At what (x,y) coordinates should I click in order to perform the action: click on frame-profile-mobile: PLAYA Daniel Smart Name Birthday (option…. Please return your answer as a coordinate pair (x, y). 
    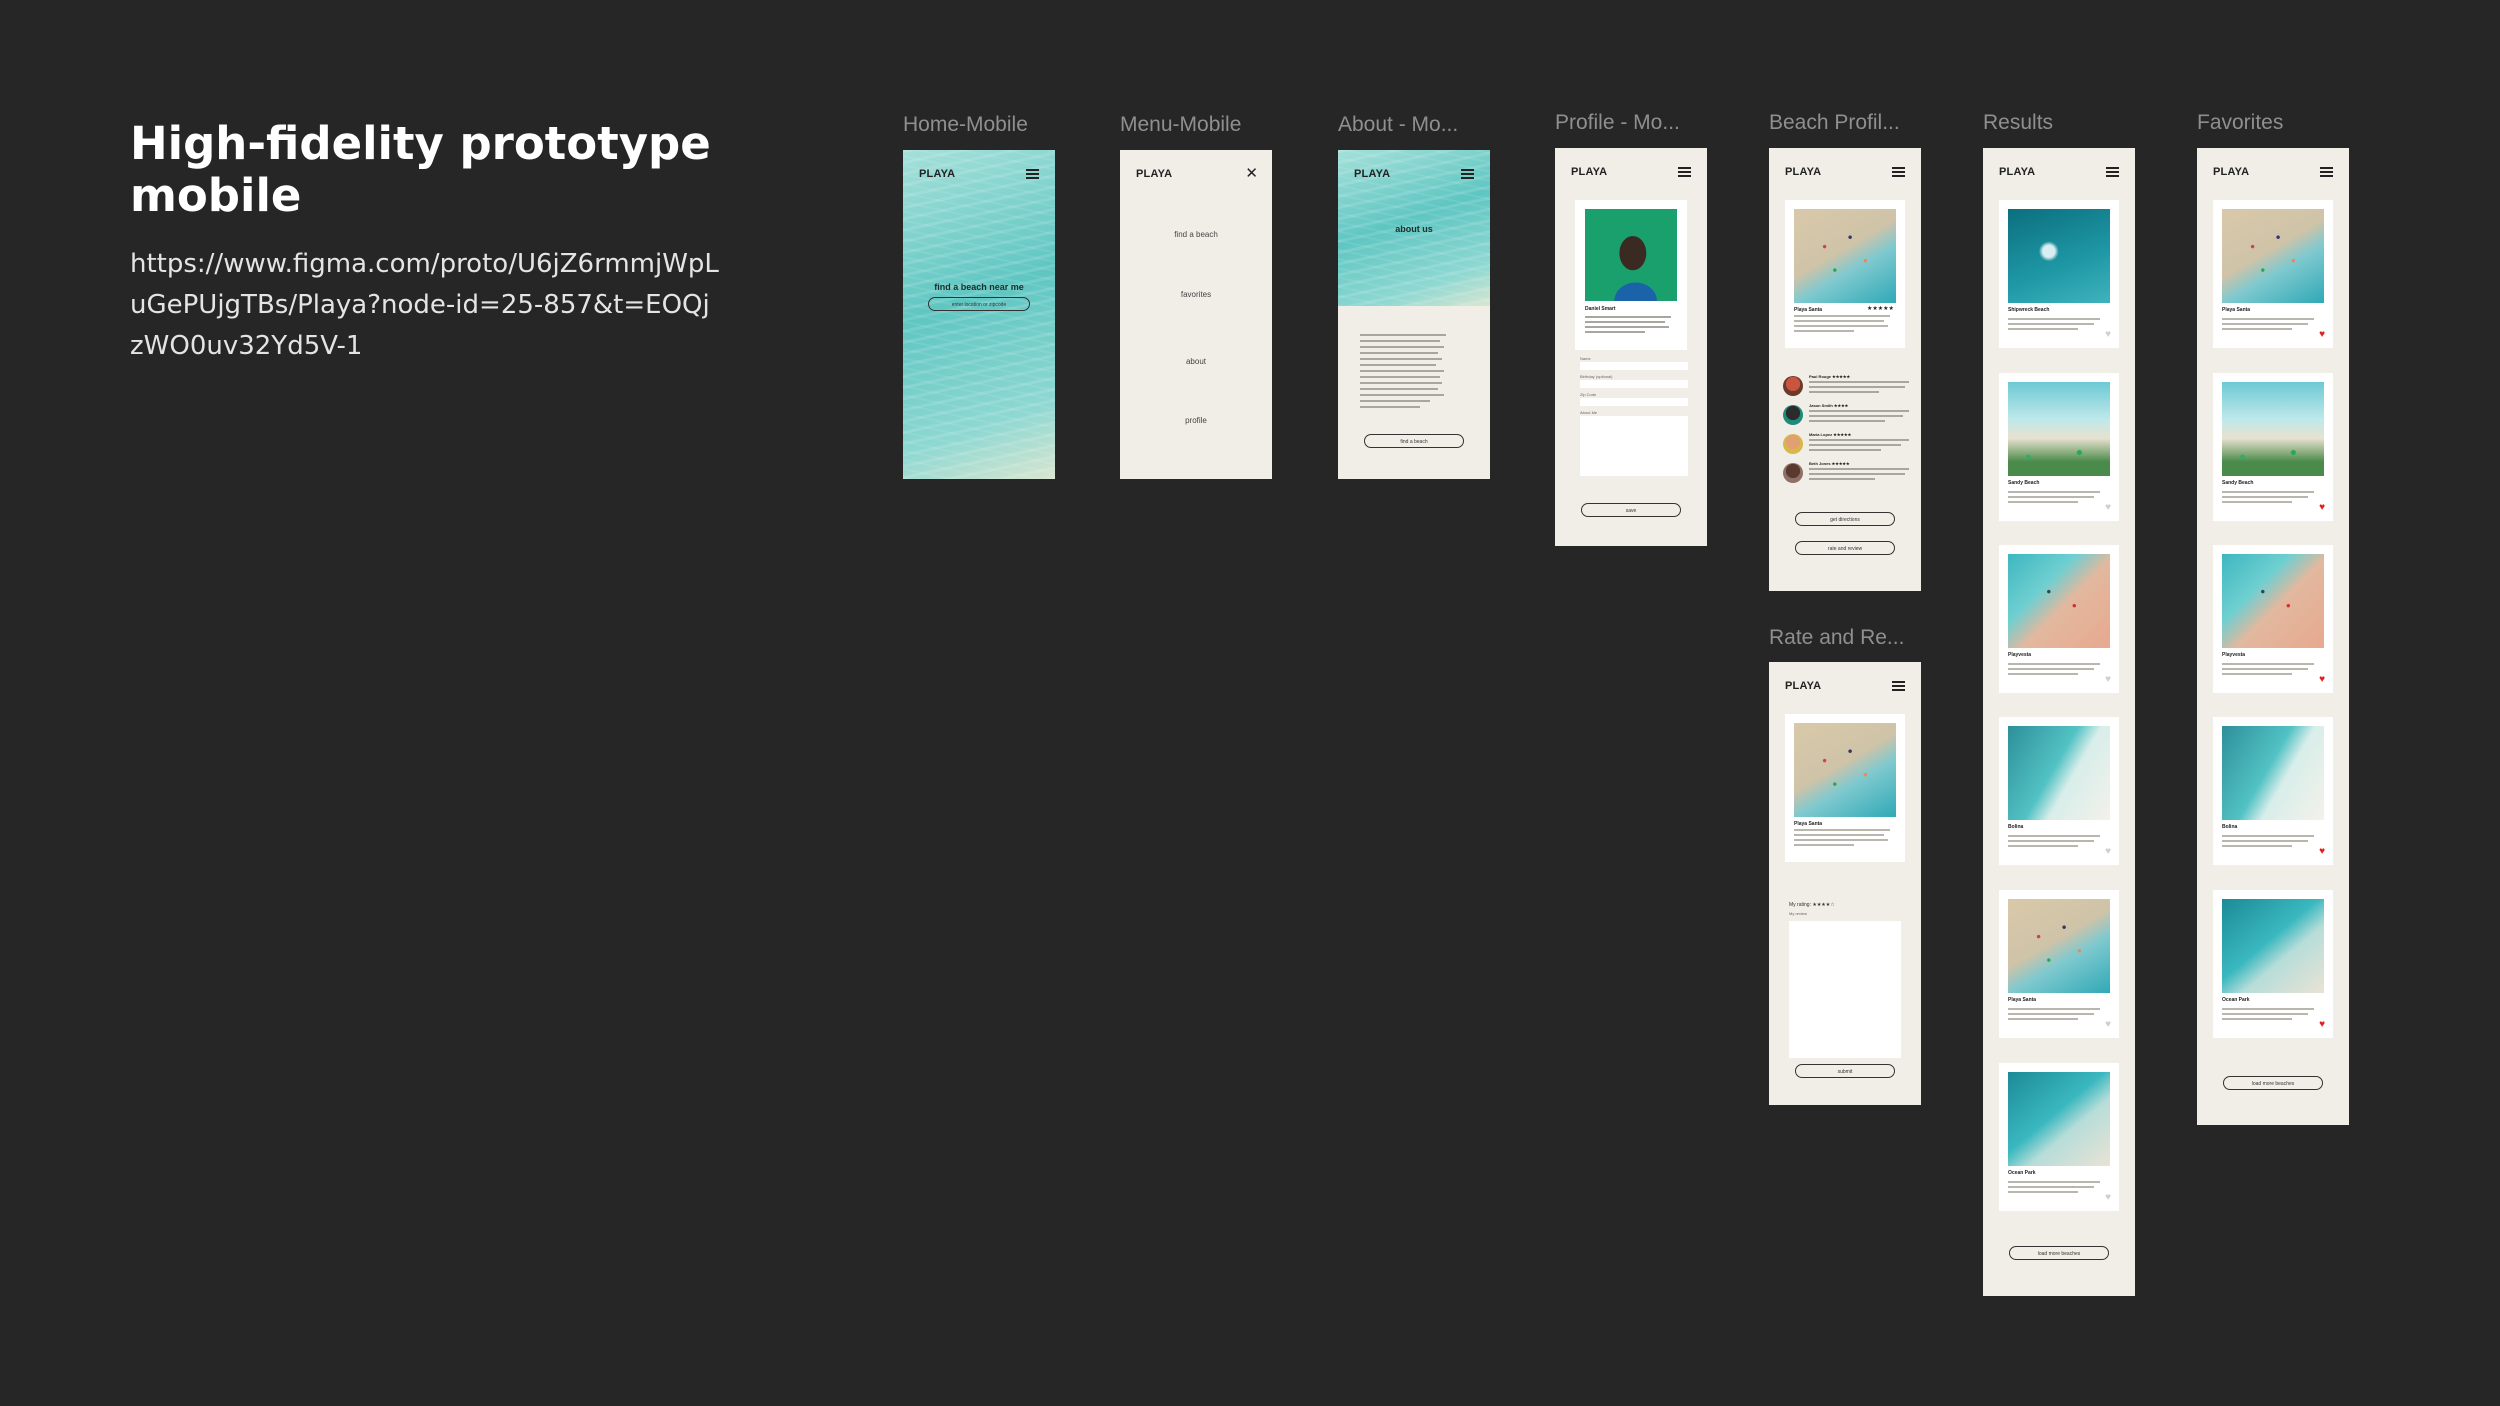
    Looking at the image, I should click on (1631, 347).